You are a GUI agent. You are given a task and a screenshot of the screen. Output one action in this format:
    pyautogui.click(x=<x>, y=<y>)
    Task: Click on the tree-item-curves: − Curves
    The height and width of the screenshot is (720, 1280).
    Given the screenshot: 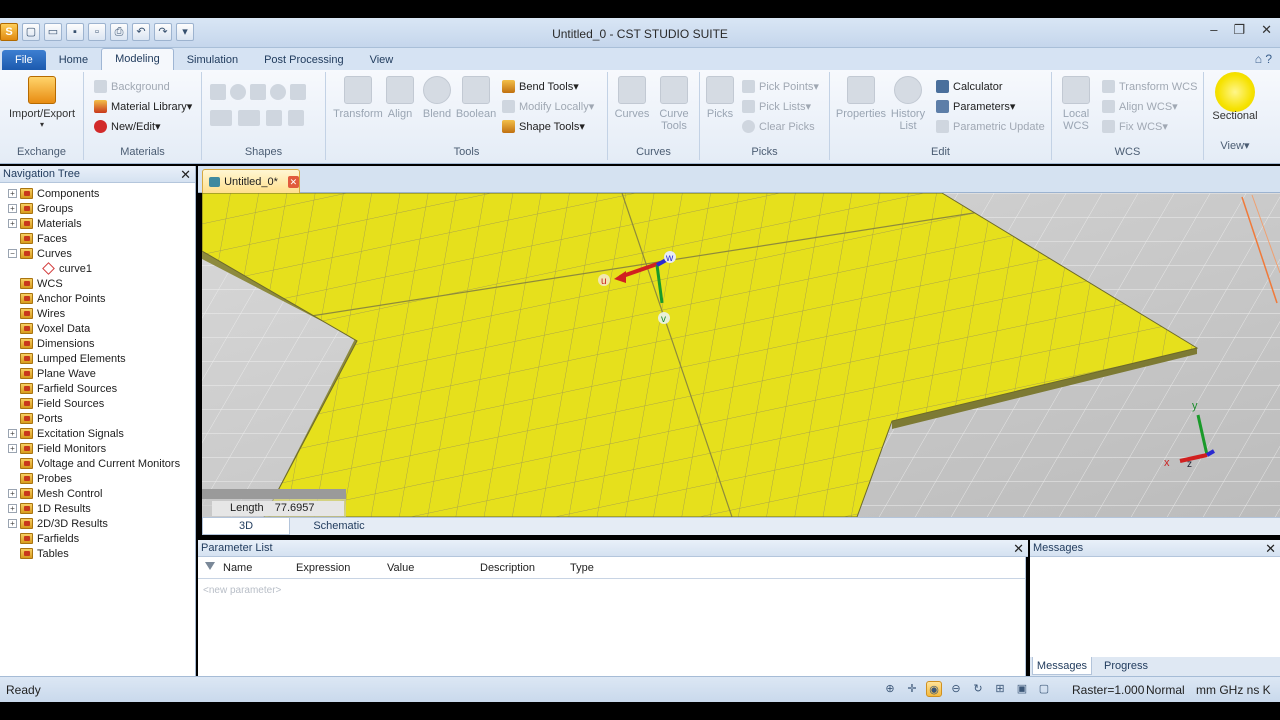 What is the action you would take?
    pyautogui.click(x=97, y=253)
    